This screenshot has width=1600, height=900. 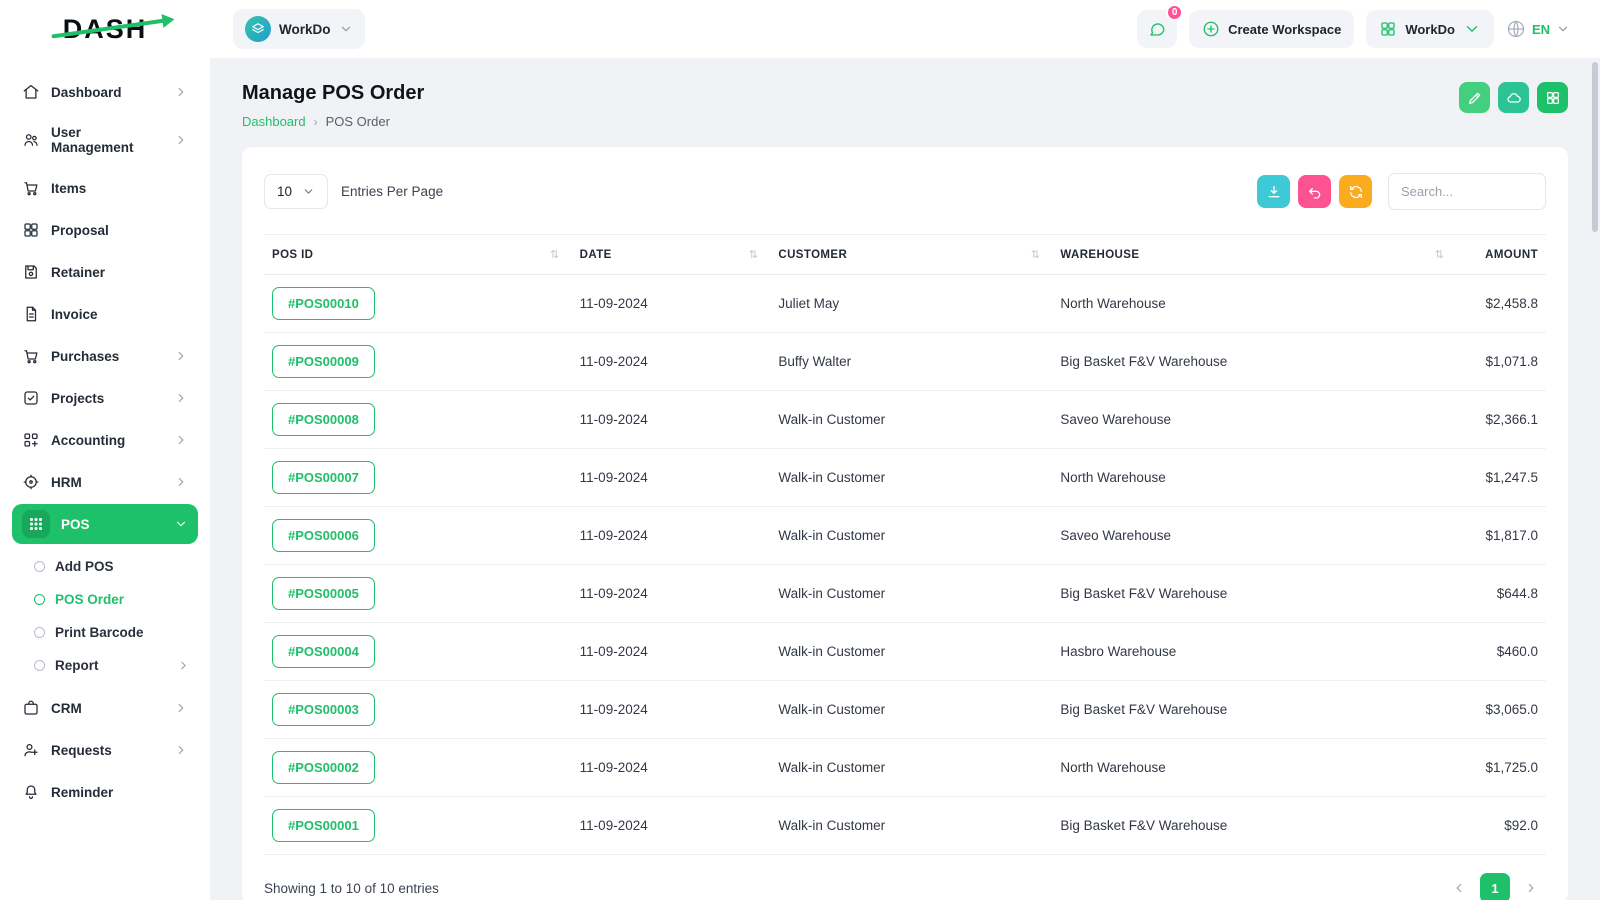 What do you see at coordinates (105, 398) in the screenshot?
I see `sidebar-item-projects: Projects` at bounding box center [105, 398].